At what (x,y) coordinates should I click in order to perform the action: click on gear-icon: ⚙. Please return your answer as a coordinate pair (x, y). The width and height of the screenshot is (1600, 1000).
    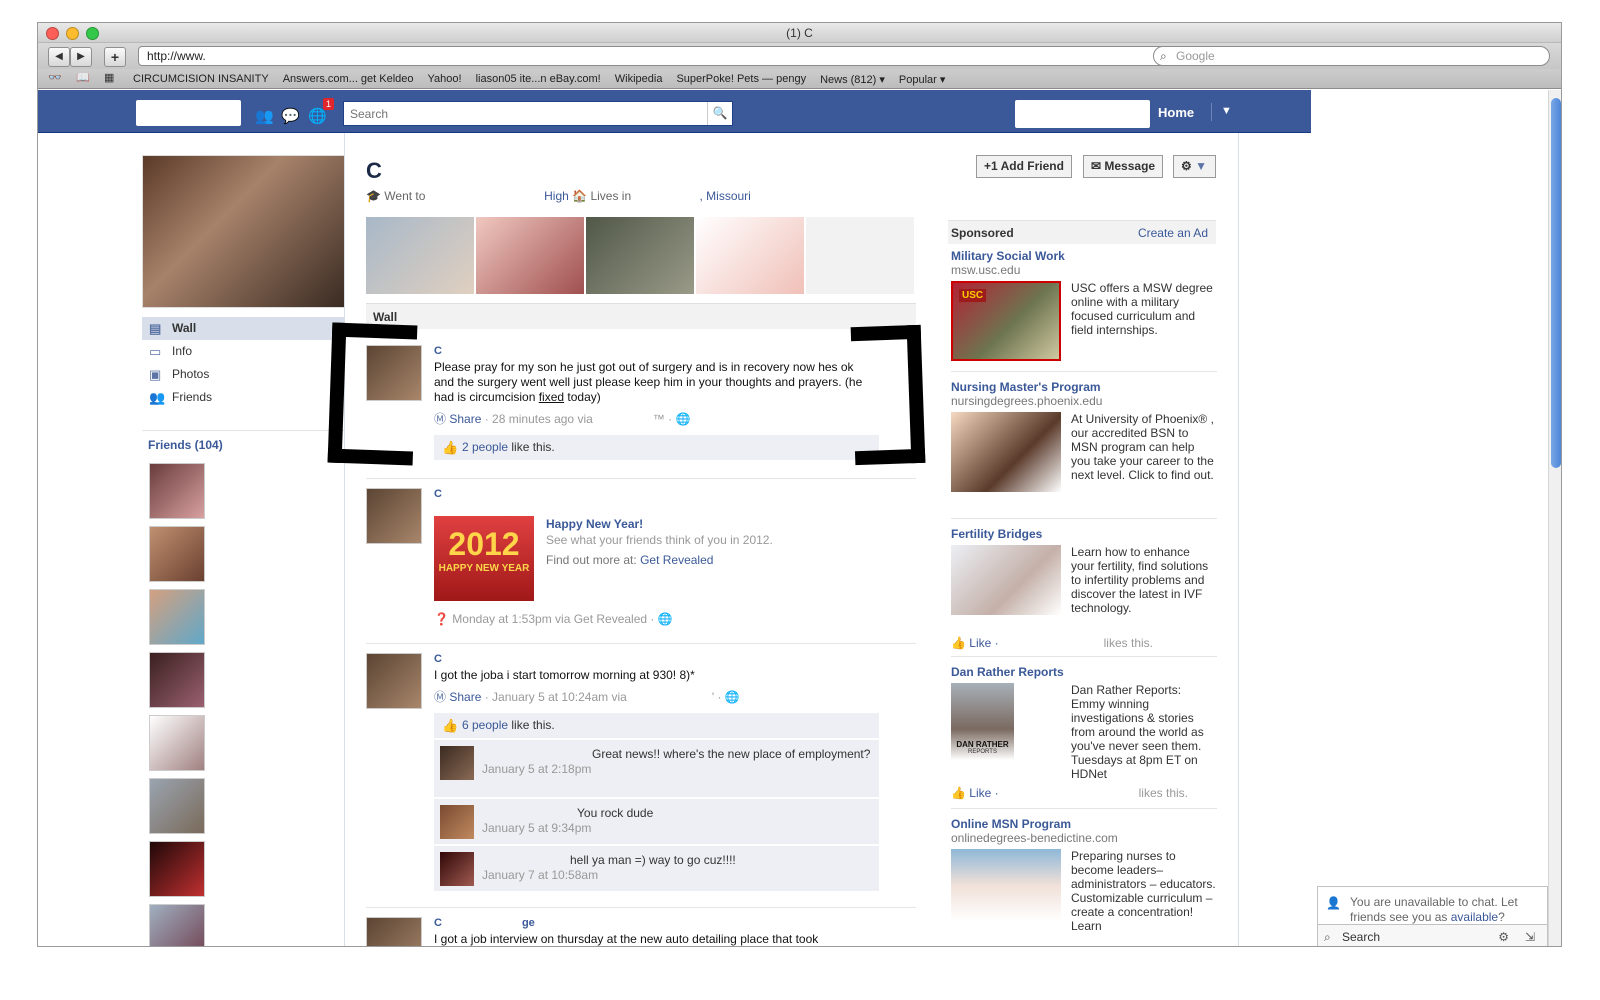
    Looking at the image, I should click on (1503, 935).